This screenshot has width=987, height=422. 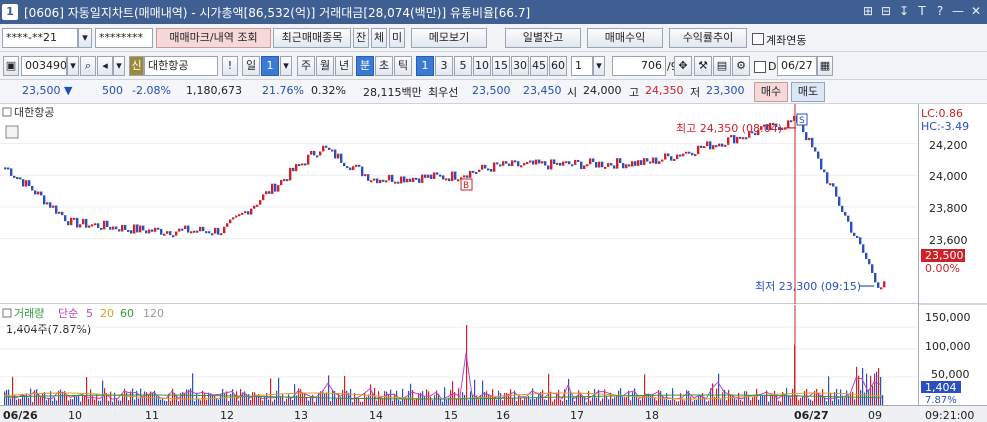 What do you see at coordinates (868, 11) in the screenshot?
I see `tile-icon: ⊞` at bounding box center [868, 11].